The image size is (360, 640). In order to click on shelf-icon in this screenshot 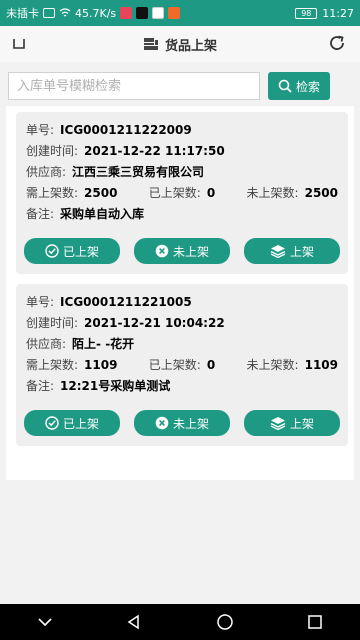, I will do `click(150, 44)`.